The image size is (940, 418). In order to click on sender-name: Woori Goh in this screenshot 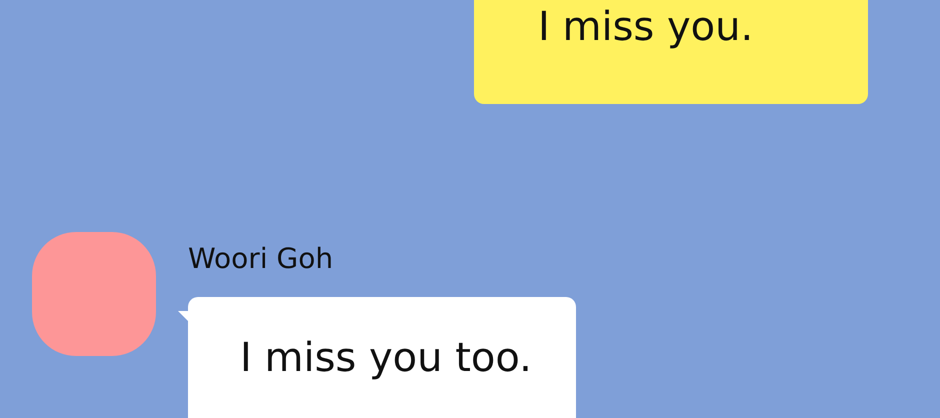, I will do `click(261, 258)`.